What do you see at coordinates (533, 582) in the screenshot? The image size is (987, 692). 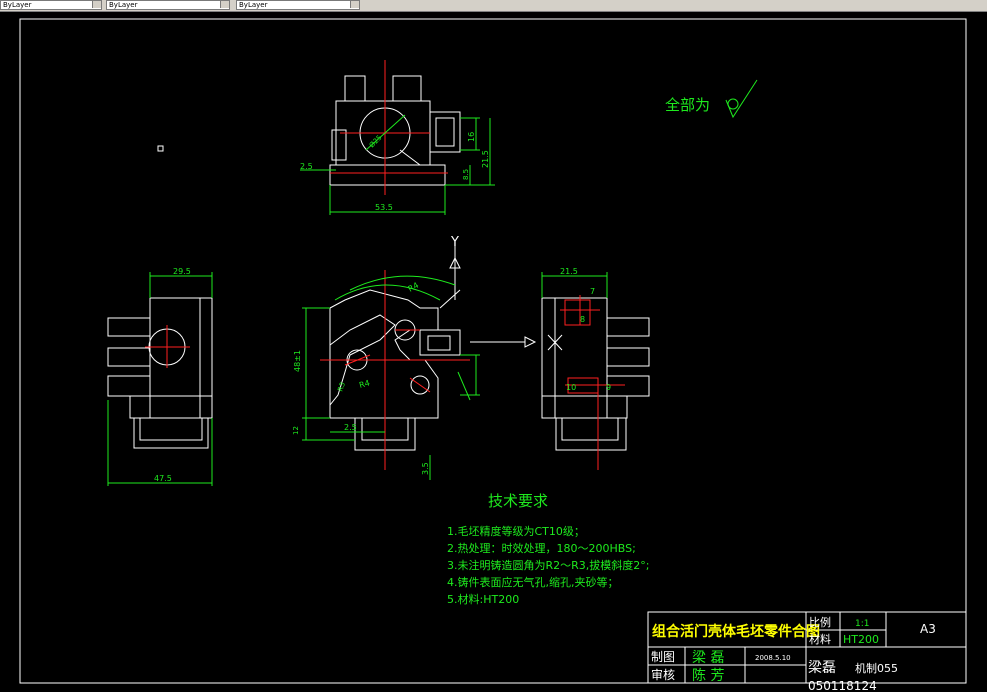 I see `tech-req-item-4: 4.铸件表面应无气孔,缩孔,夹砂等；` at bounding box center [533, 582].